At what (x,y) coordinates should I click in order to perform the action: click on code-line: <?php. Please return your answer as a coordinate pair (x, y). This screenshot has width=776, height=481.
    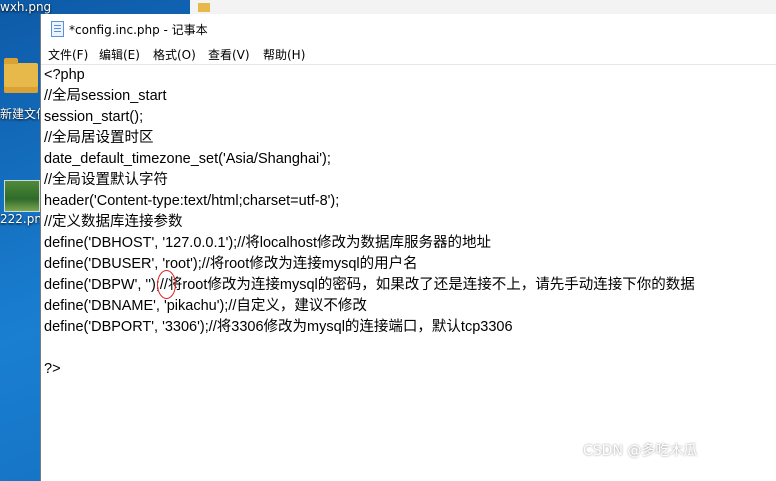
    Looking at the image, I should click on (64, 75).